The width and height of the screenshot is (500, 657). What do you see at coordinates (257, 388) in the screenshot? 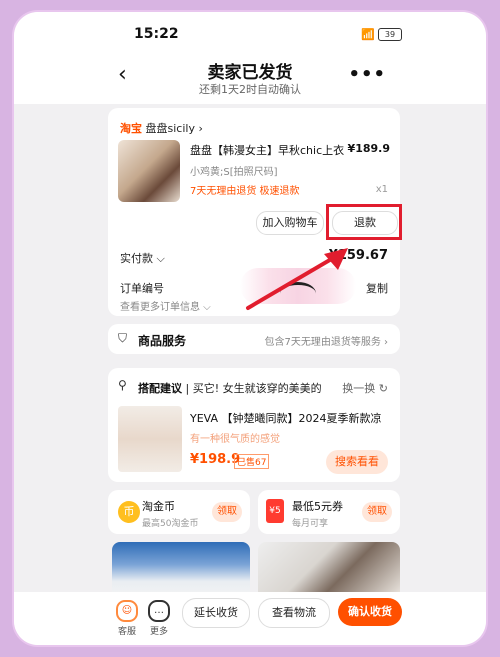
I see `suggestion-header-text: 买它! 女生就该穿的美美的` at bounding box center [257, 388].